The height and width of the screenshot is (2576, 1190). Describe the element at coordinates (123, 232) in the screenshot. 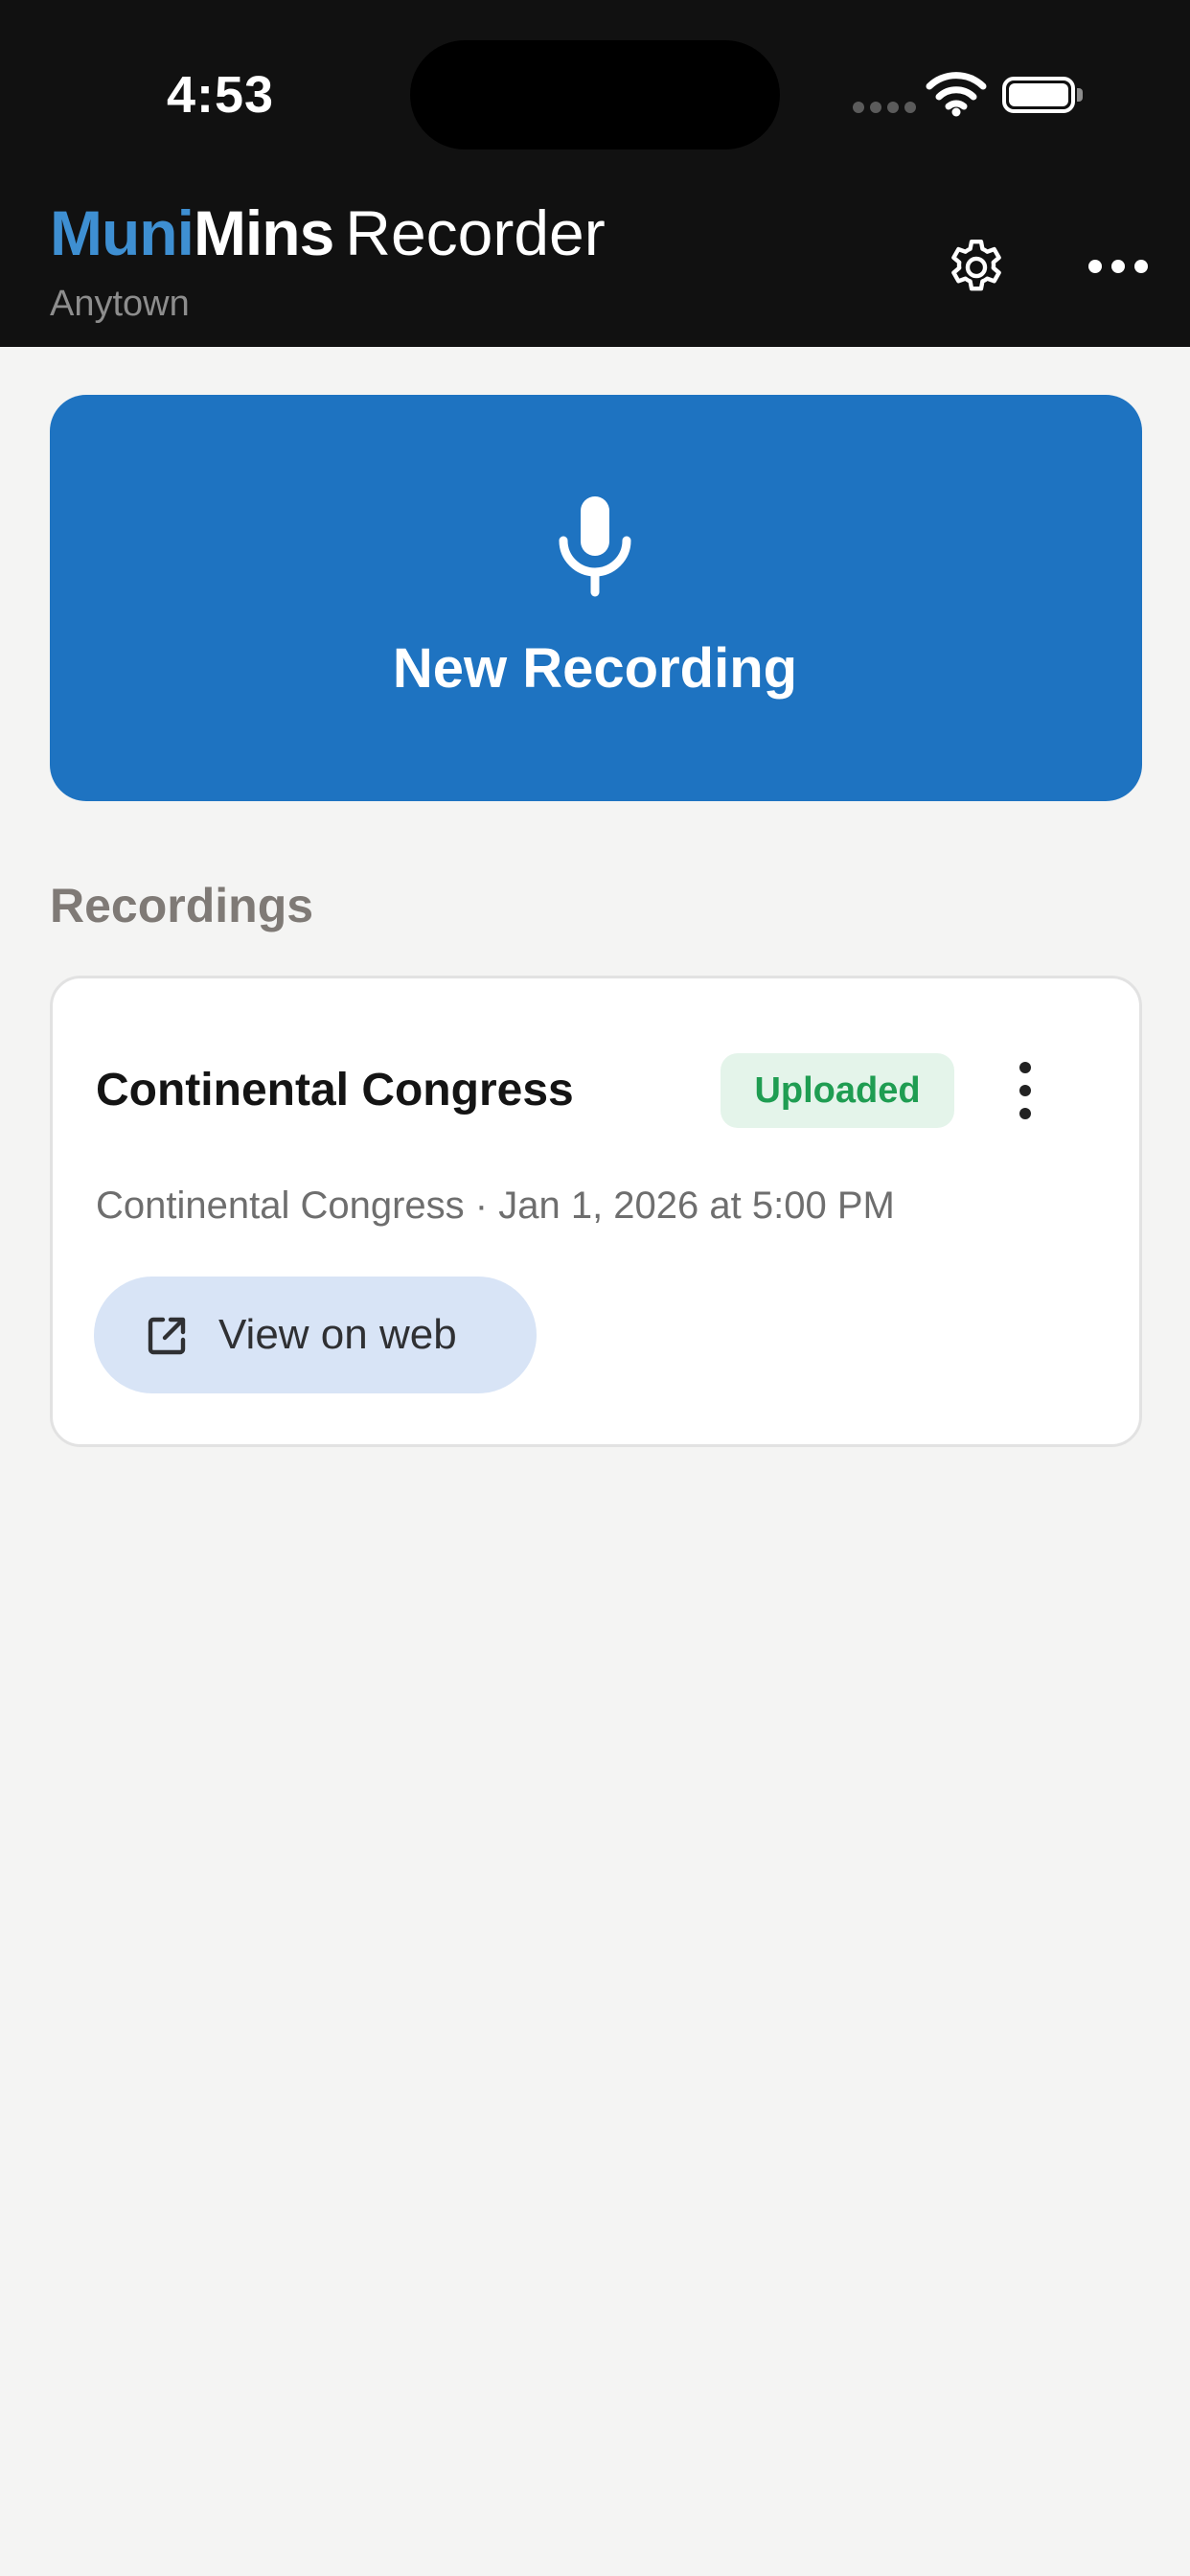

I see `brand-name-primary: Muni` at that location.